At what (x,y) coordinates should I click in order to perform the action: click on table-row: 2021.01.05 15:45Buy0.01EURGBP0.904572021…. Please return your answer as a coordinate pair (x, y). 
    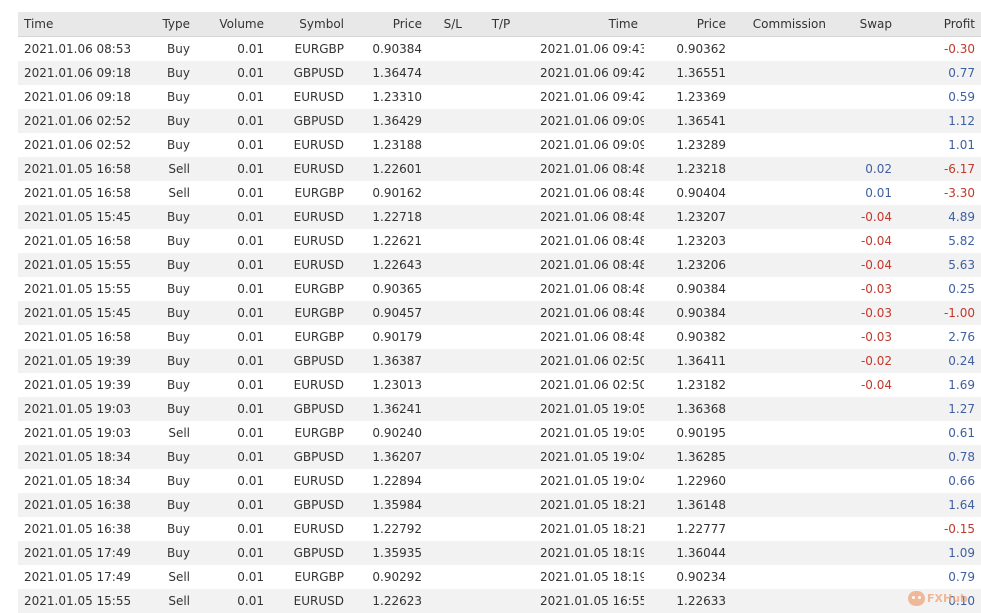
    Looking at the image, I should click on (499, 313).